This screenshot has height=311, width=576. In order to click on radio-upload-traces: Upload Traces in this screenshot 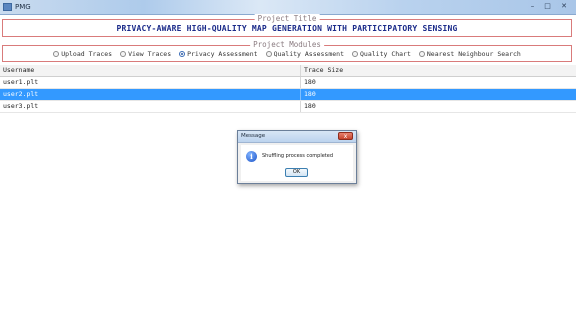, I will do `click(82, 54)`.